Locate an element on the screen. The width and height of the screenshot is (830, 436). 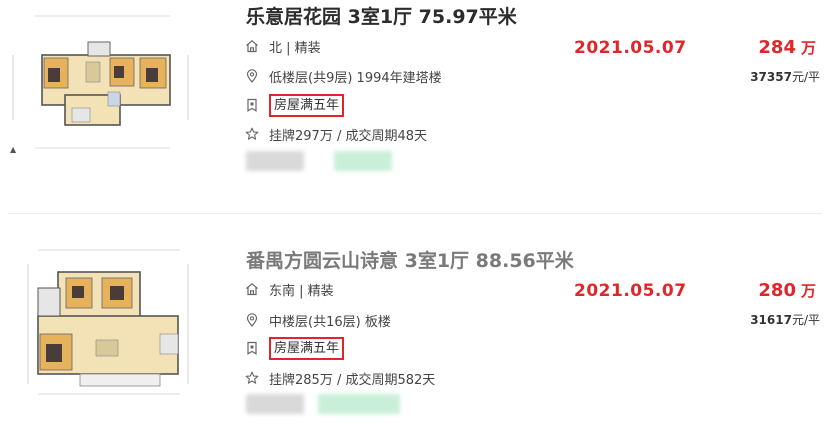
listing-info-row: 挂牌297万 / 成交周期48天 is located at coordinates (335, 134).